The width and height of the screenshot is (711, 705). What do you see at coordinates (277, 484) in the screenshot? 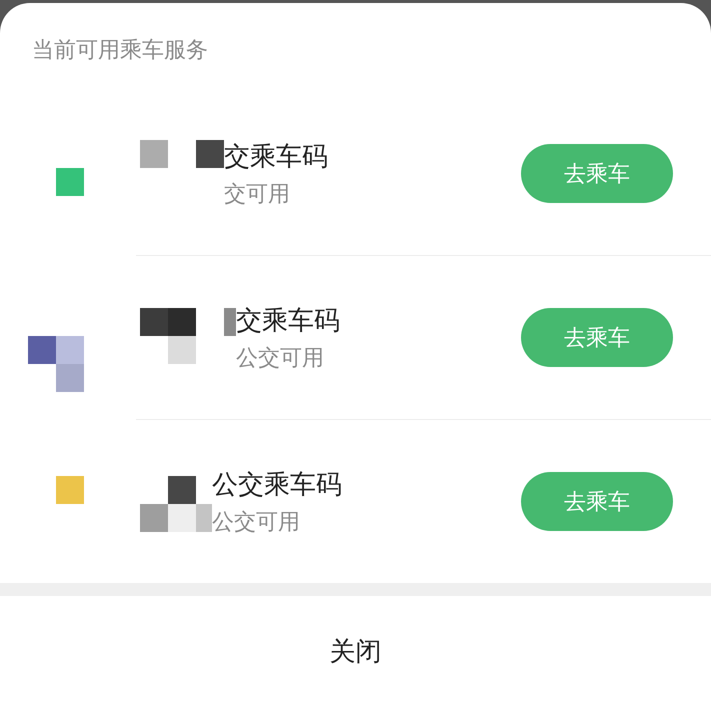
I see `service-name: 公交乘车码` at bounding box center [277, 484].